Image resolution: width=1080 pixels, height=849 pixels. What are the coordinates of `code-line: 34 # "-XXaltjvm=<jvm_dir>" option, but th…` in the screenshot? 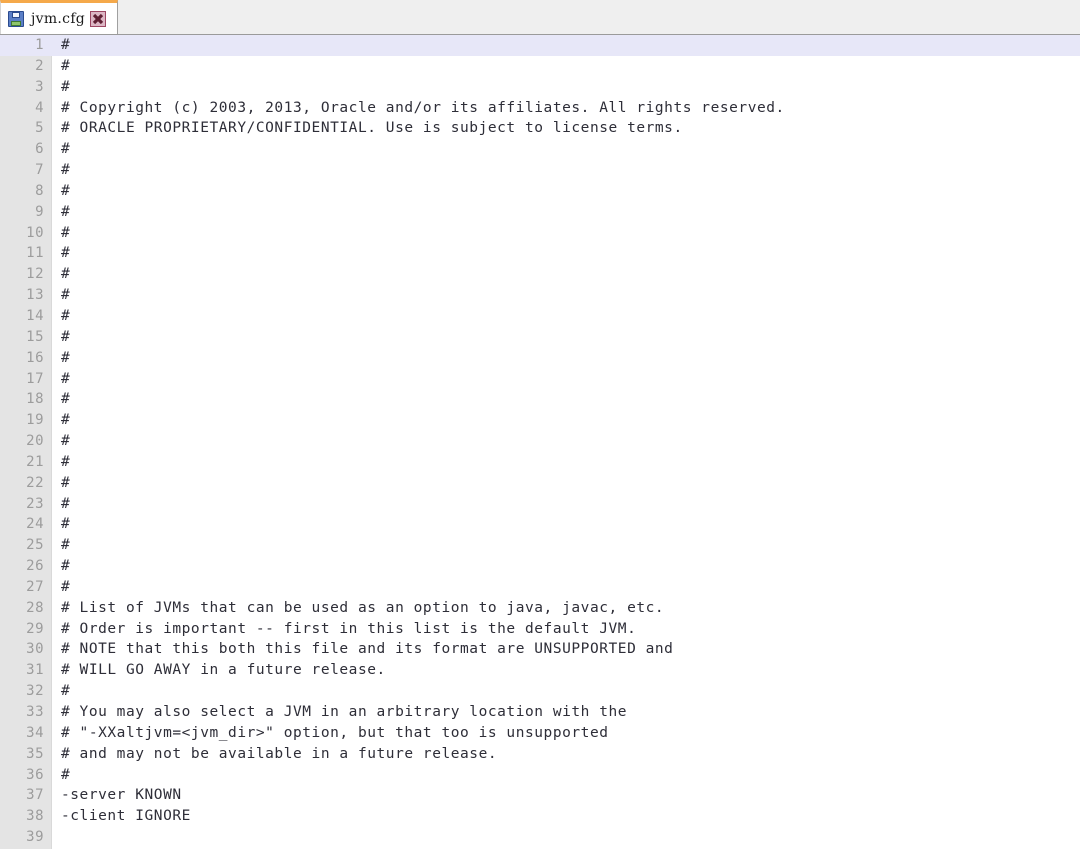 It's located at (540, 733).